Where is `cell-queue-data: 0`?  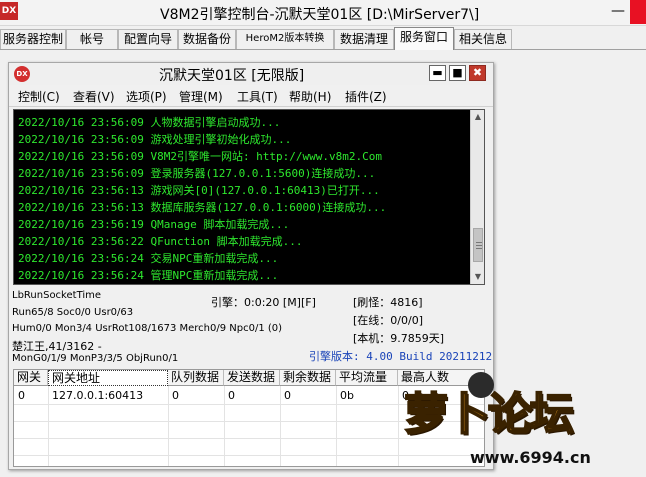 cell-queue-data: 0 is located at coordinates (175, 395).